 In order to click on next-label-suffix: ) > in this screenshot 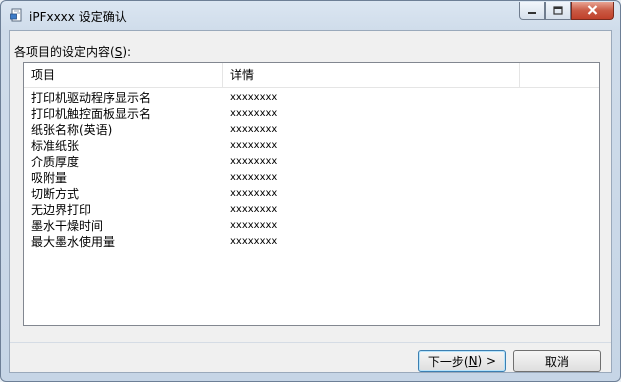, I will do `click(487, 361)`.